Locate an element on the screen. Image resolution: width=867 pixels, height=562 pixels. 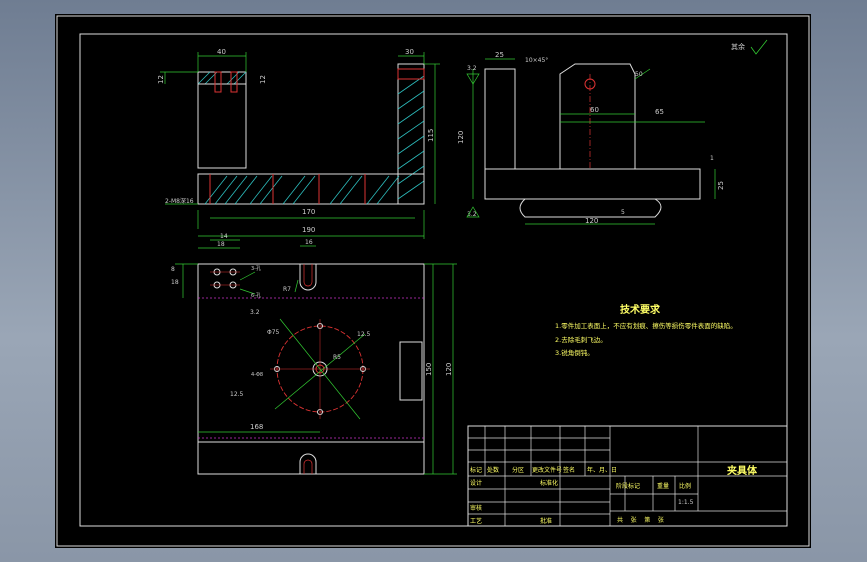
dim-d1: 14 is located at coordinates (224, 236).